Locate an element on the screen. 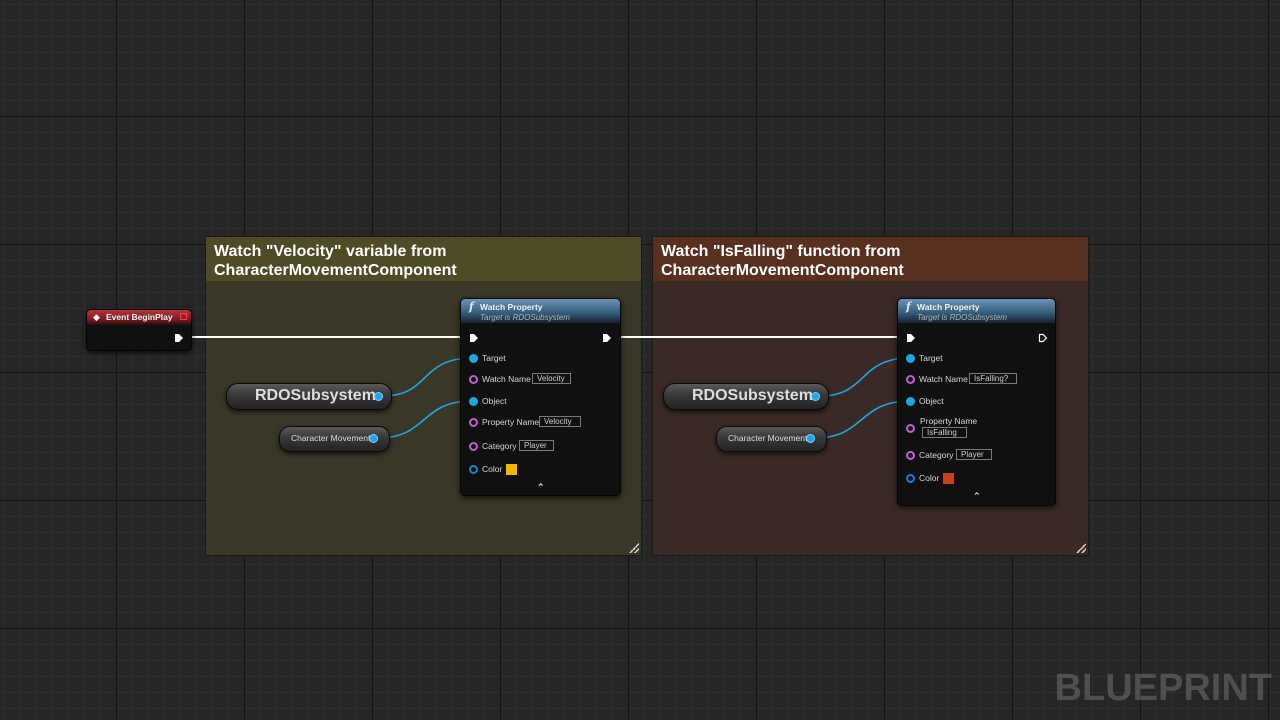  event-diamond-icon: ◆ is located at coordinates (96, 317).